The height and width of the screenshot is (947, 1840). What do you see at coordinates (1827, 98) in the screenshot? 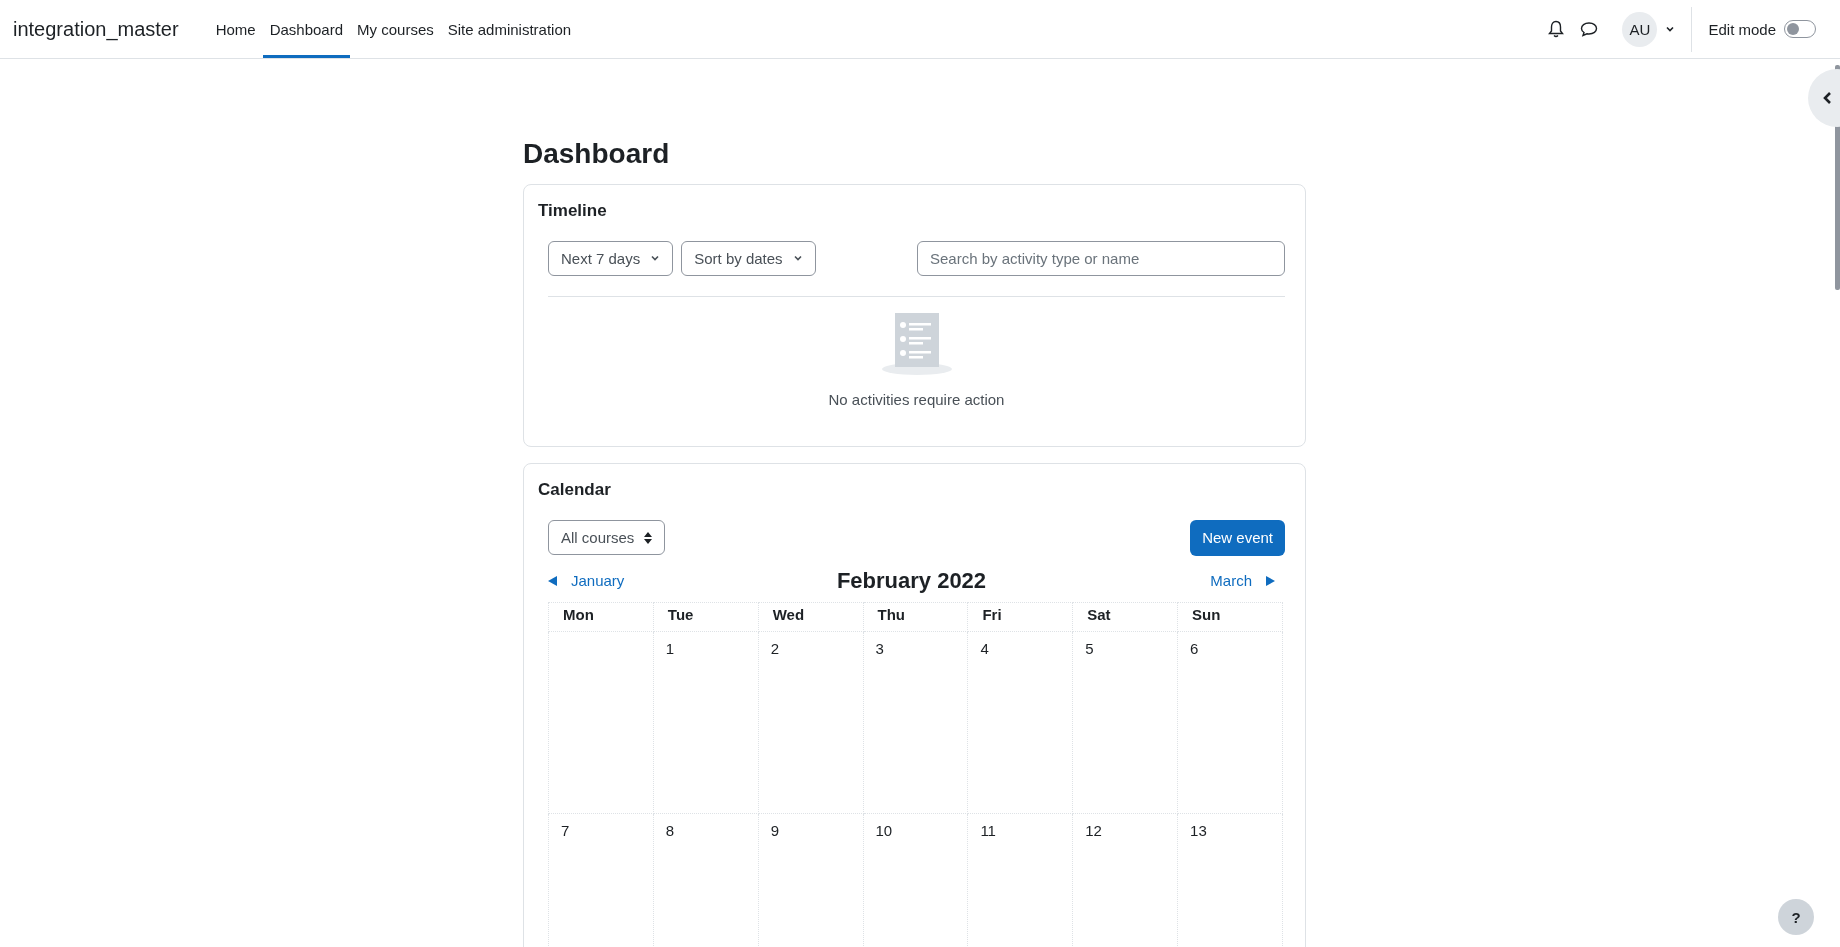
I see `chevron-left-icon` at bounding box center [1827, 98].